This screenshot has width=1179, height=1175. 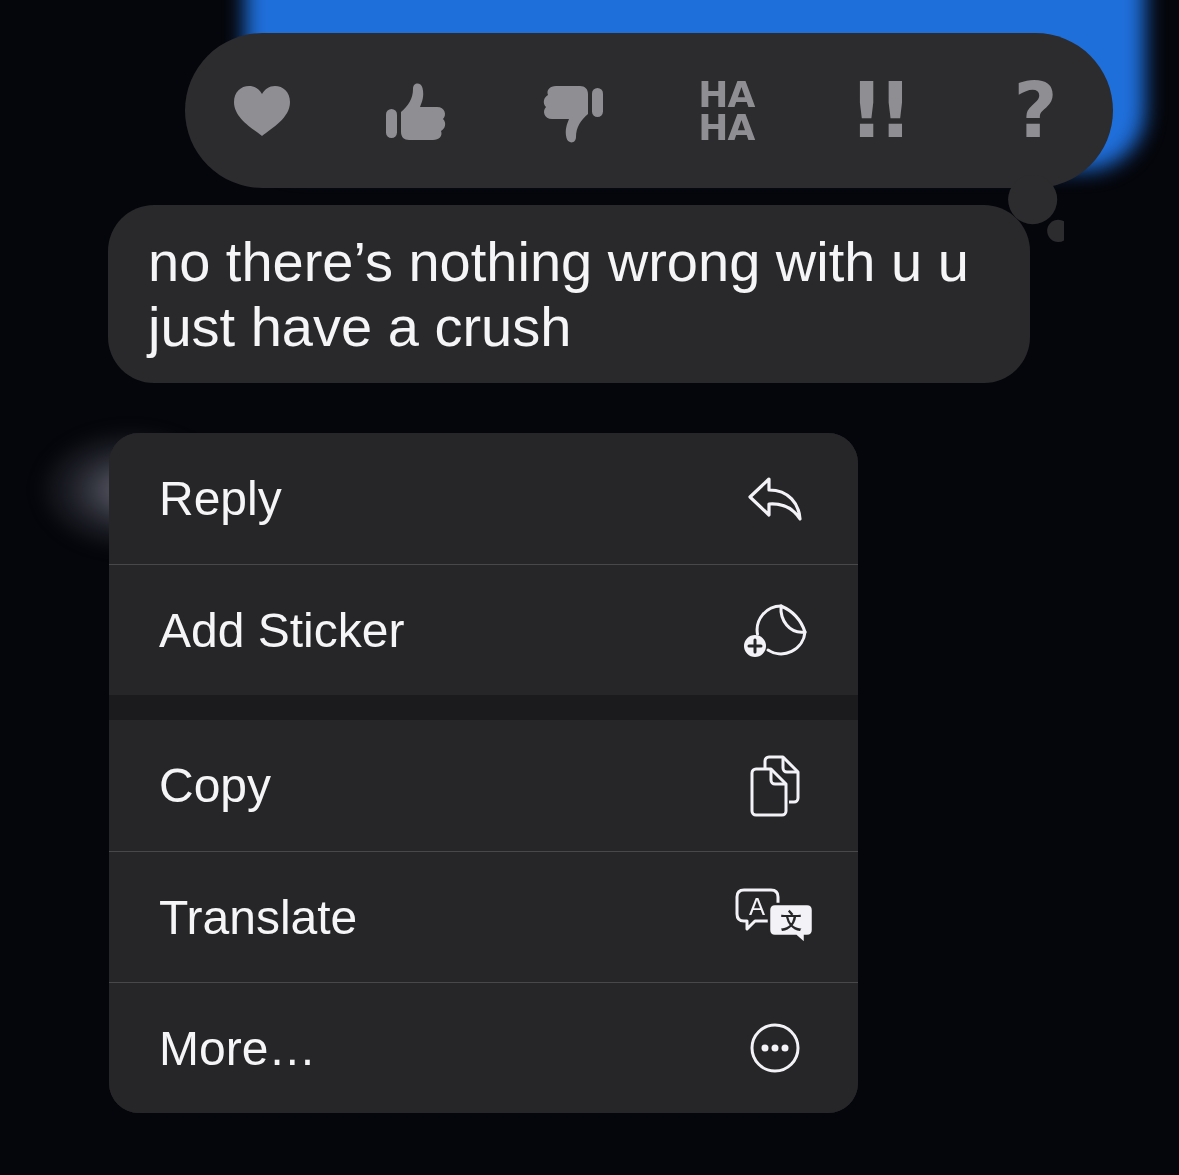 I want to click on haha-reaction: HA HA, so click(x=726, y=110).